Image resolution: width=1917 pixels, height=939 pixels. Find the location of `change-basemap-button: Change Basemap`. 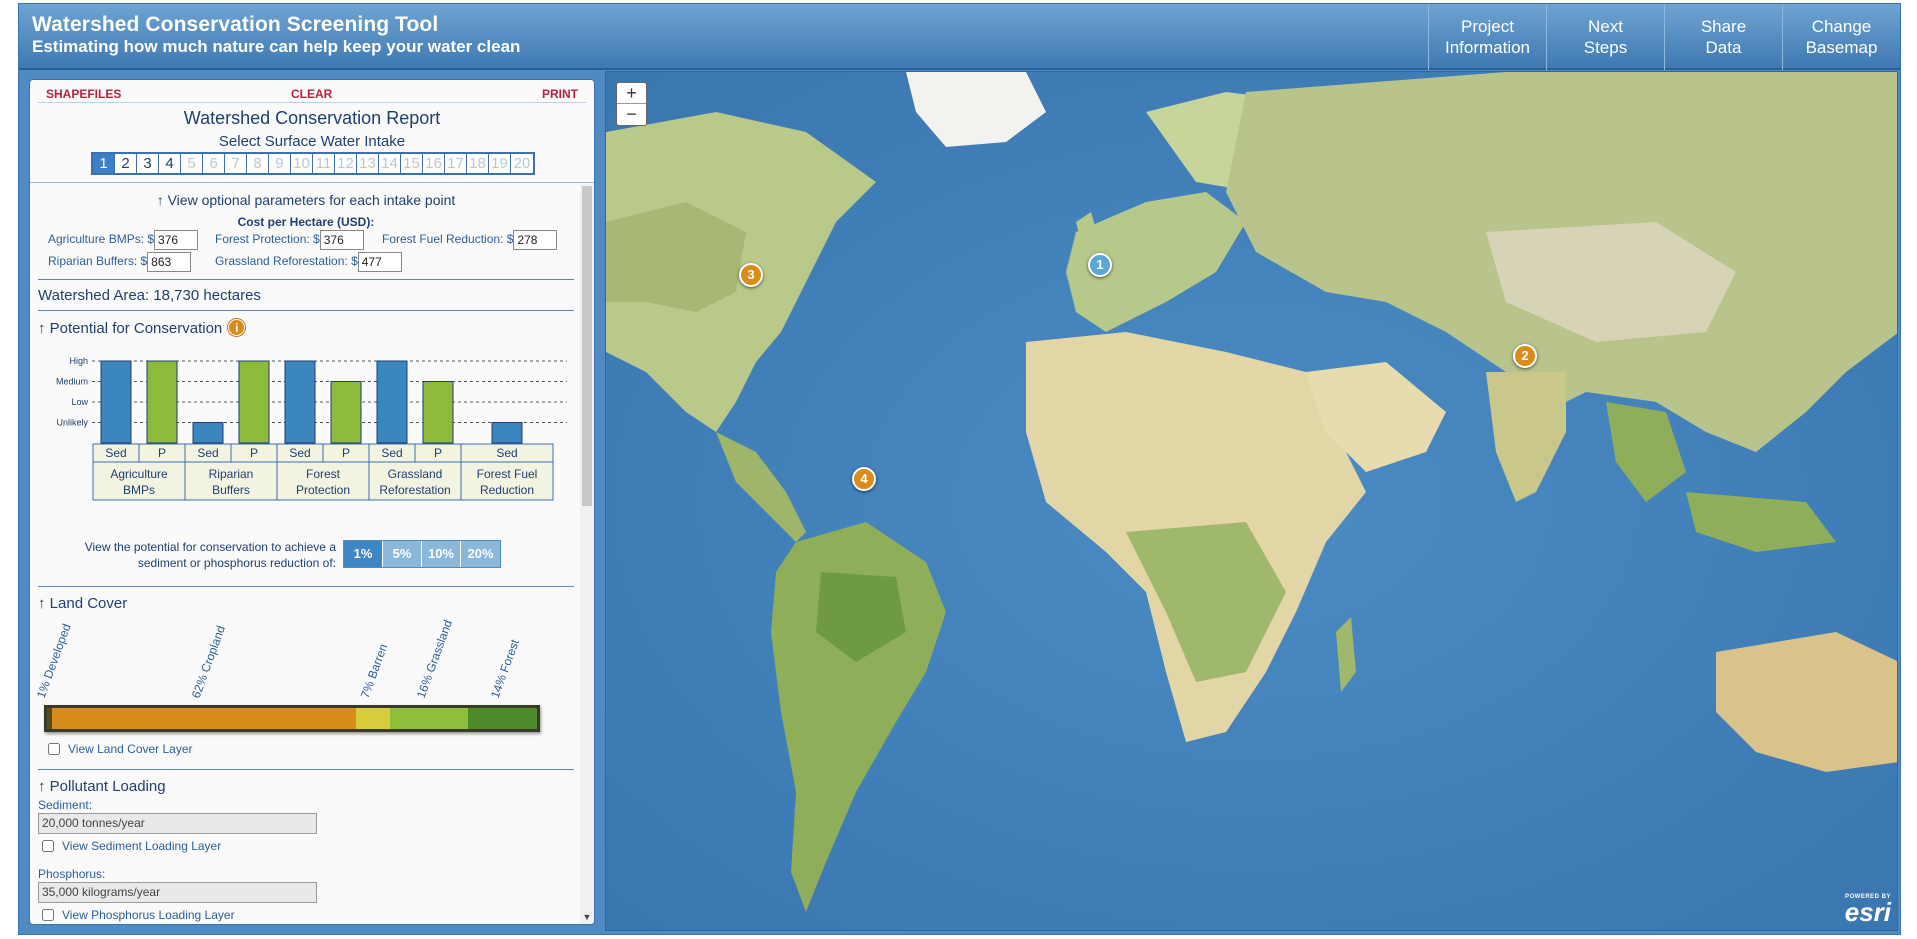

change-basemap-button: Change Basemap is located at coordinates (1841, 37).